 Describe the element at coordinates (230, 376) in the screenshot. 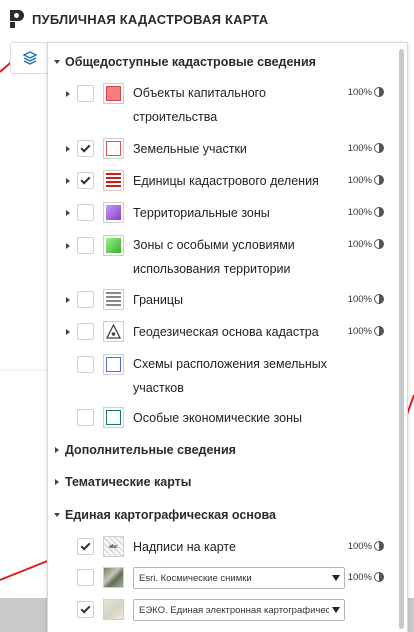

I see `layer-label: Схемы расположения земельных участков` at that location.